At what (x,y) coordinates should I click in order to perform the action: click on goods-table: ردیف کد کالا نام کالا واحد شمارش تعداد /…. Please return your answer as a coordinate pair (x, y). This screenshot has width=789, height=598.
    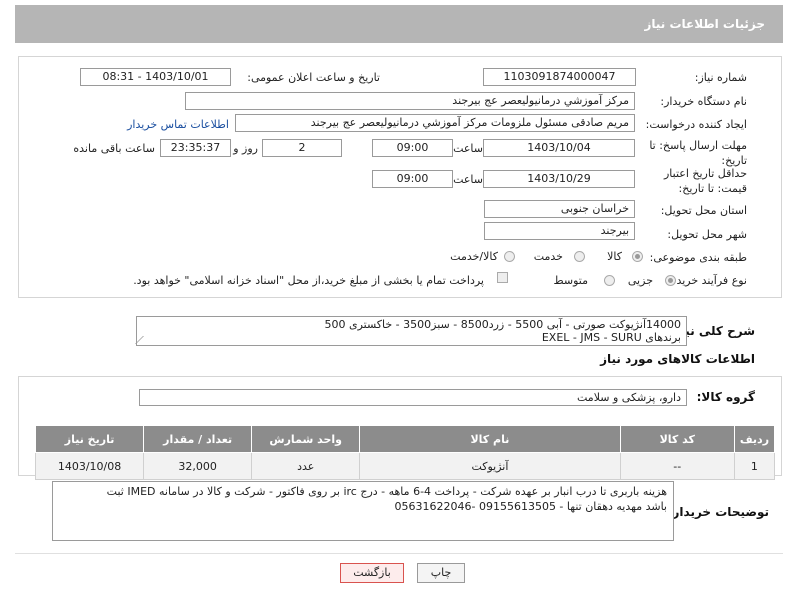
    Looking at the image, I should click on (405, 452).